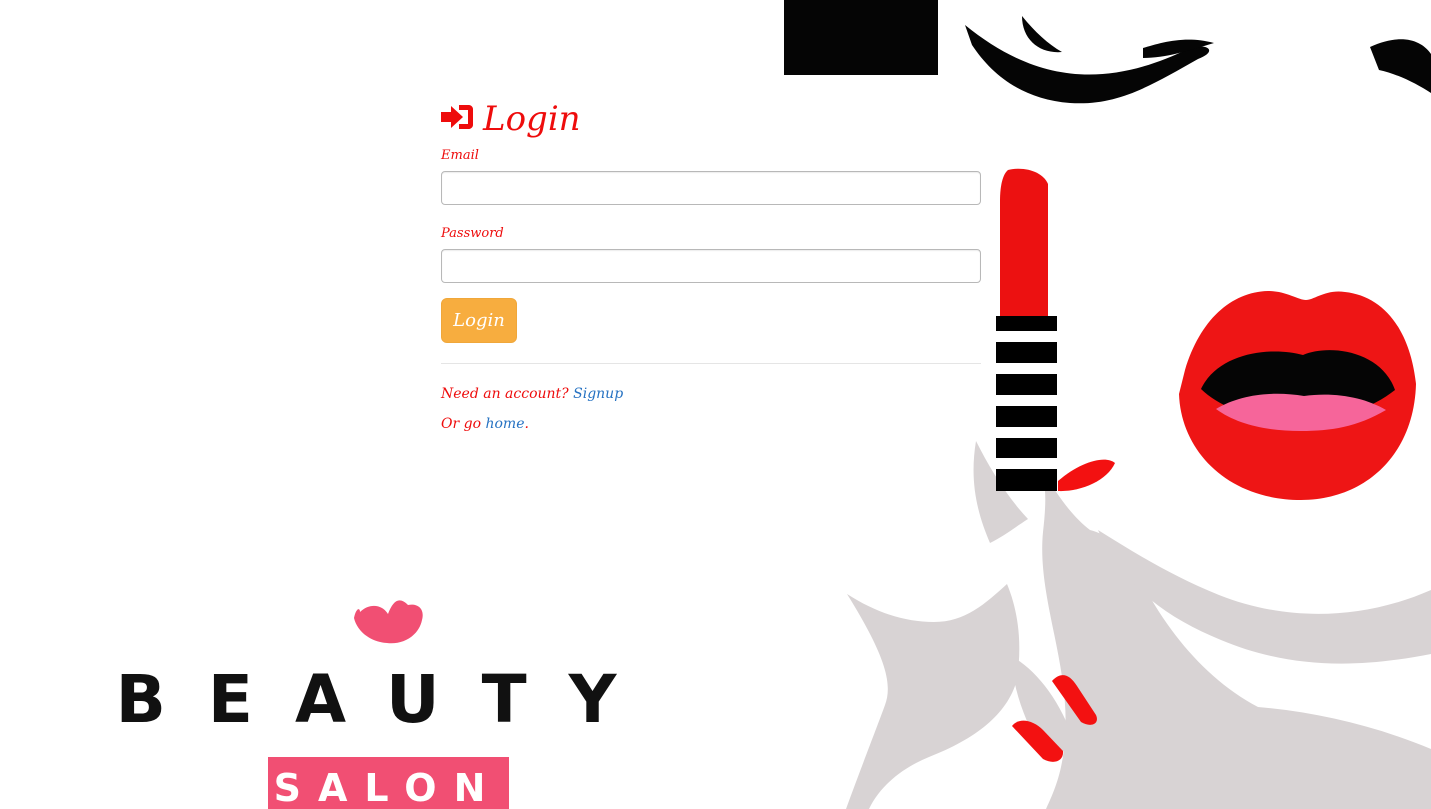 Image resolution: width=1431 pixels, height=809 pixels. Describe the element at coordinates (387, 699) in the screenshot. I see `beauty-logo-text: BEAUTY` at that location.